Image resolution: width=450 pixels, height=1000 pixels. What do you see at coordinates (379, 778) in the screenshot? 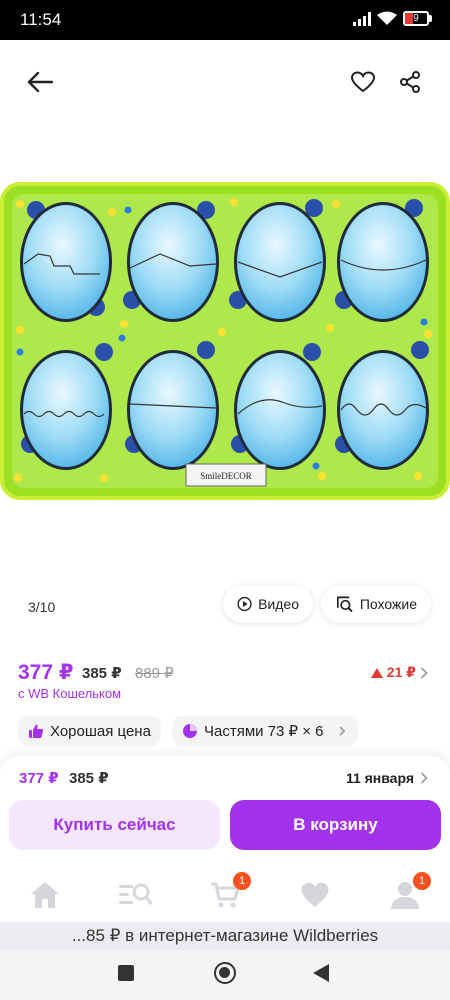
I see `delivery-date-label: 11 января` at bounding box center [379, 778].